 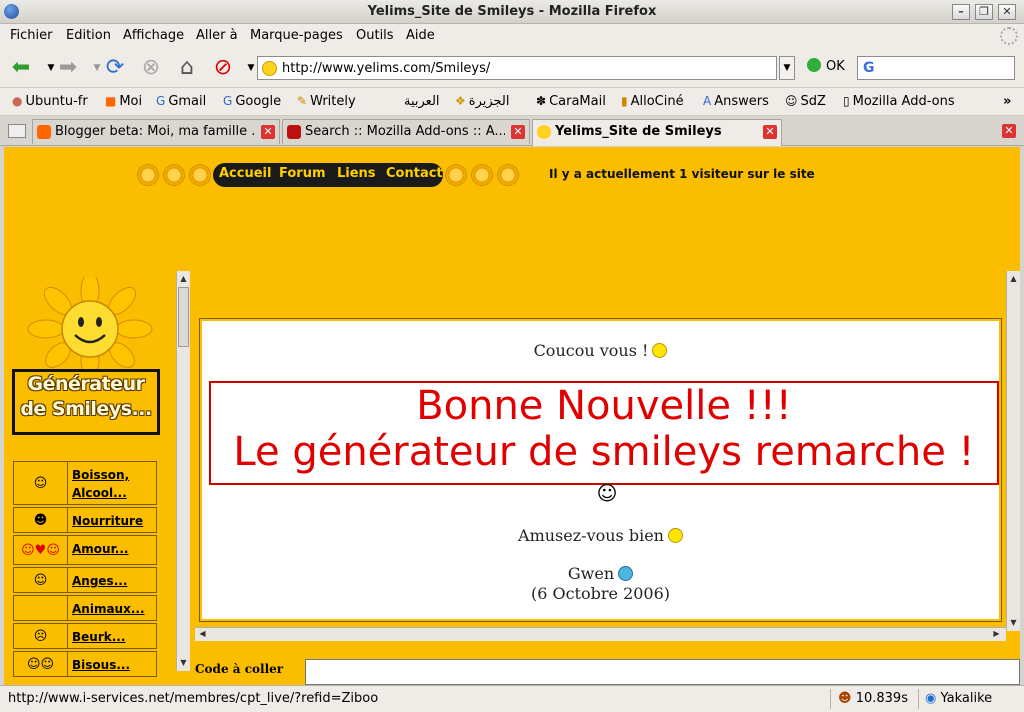 I want to click on back-button: ⬅, so click(x=21, y=68).